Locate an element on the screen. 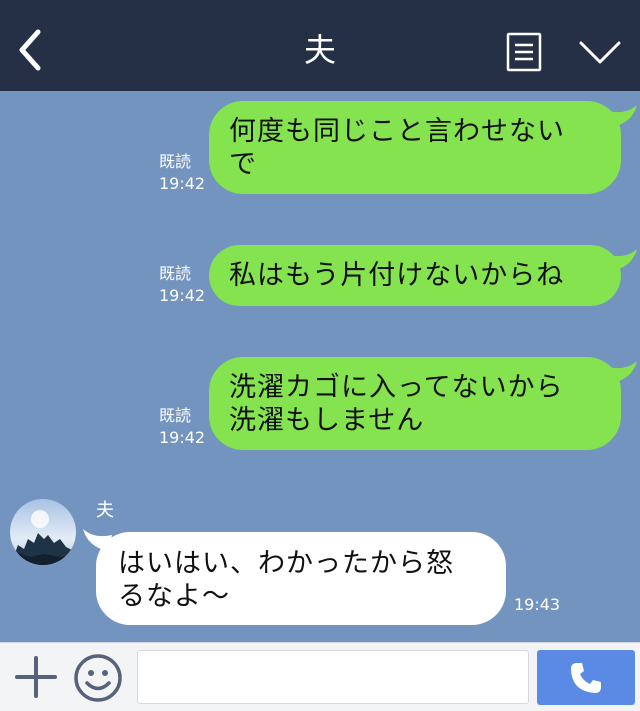  incoming-message: はいはい、わかったから怒 るなよ〜 is located at coordinates (301, 578).